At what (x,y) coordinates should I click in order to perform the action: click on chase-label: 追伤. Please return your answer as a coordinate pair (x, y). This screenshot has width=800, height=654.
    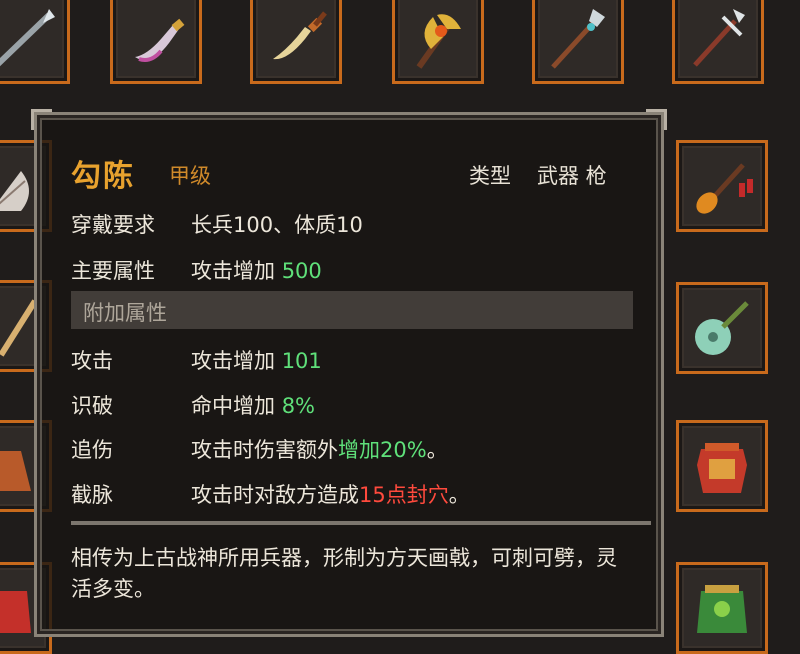
    Looking at the image, I should click on (92, 450).